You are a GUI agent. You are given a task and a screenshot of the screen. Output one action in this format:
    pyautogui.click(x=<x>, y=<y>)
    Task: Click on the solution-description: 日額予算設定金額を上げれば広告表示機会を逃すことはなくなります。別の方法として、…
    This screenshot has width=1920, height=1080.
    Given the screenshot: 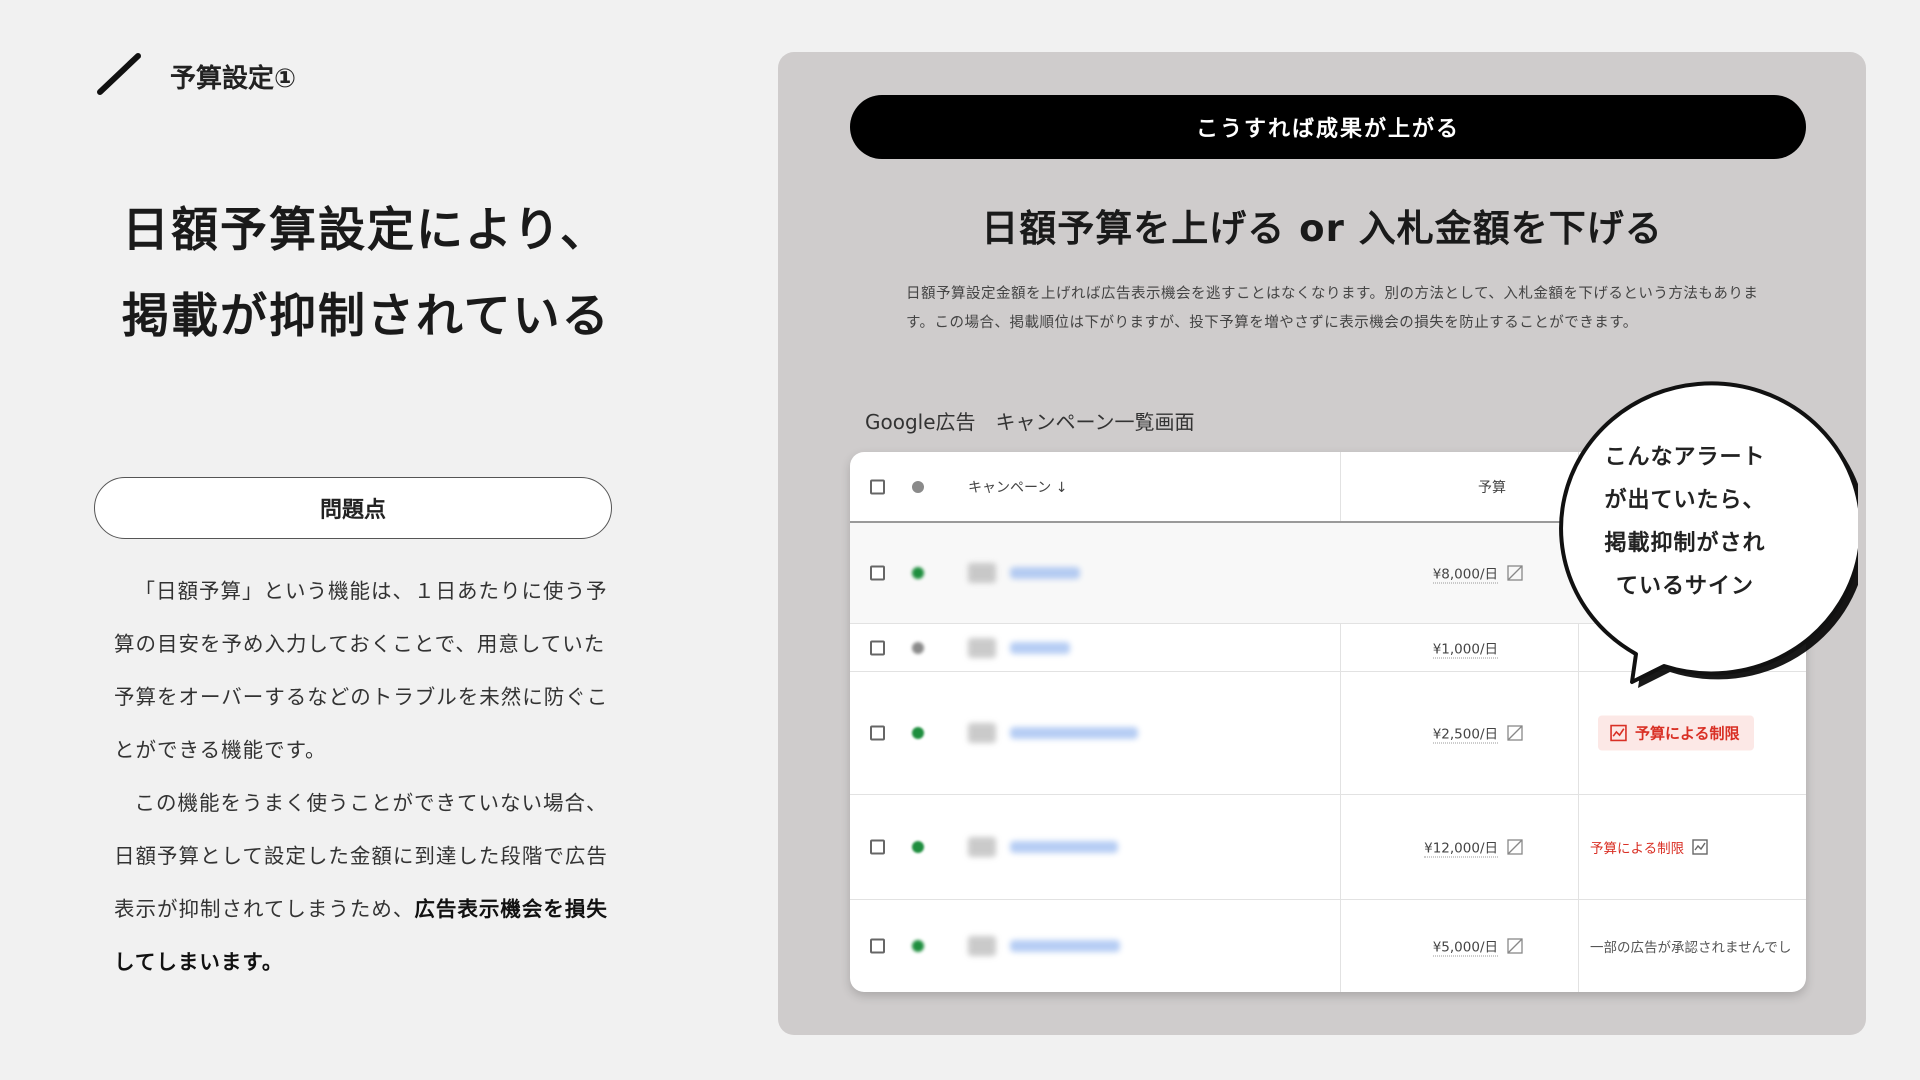 What is the action you would take?
    pyautogui.click(x=1332, y=308)
    